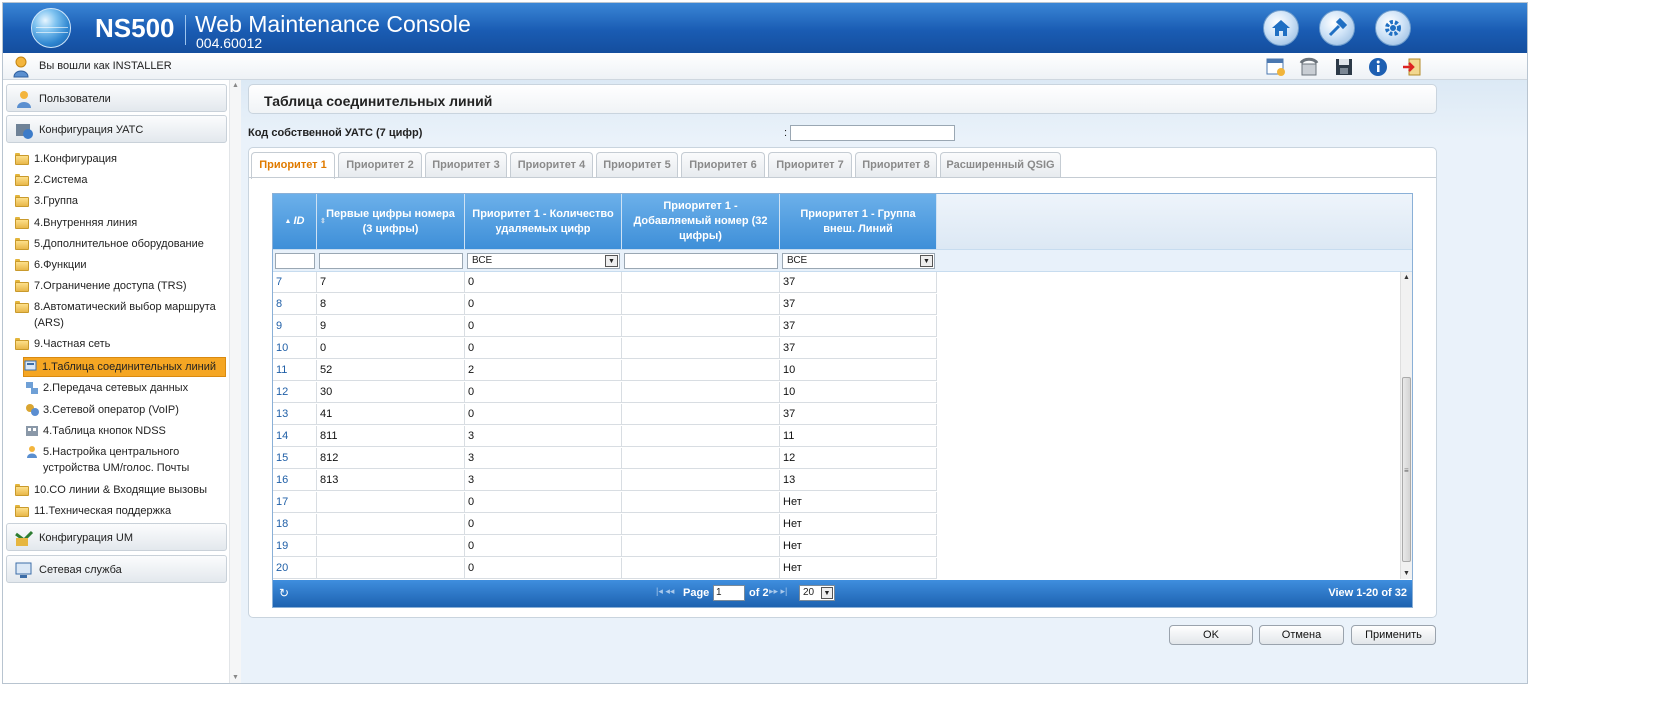 Image resolution: width=1654 pixels, height=727 pixels. Describe the element at coordinates (778, 591) in the screenshot. I see `next-last-page-icons: ▸▸ ▸|` at that location.